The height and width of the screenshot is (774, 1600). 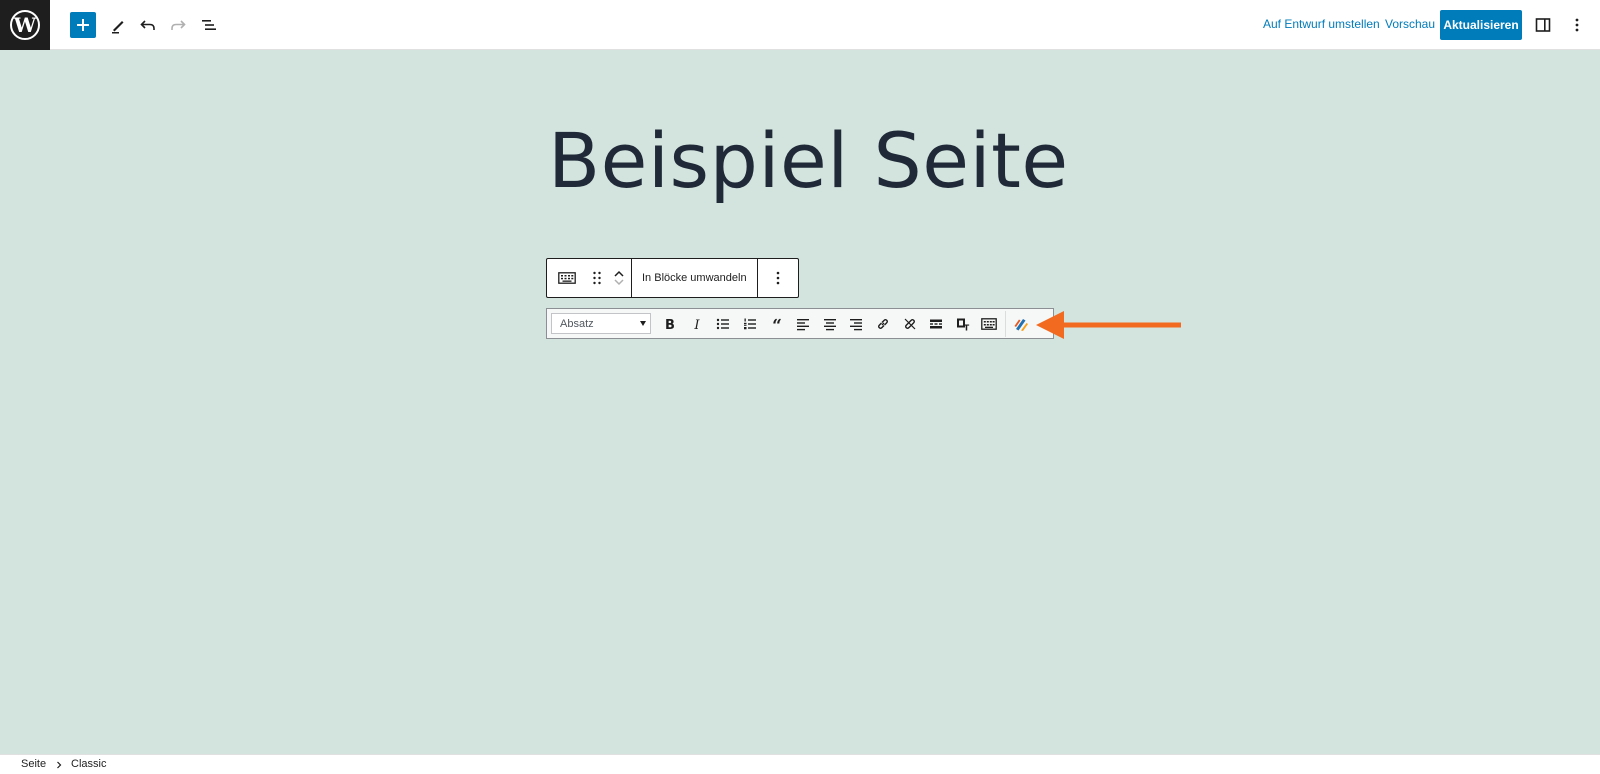 I want to click on convert-group: In Blöcke umwandeln, so click(x=695, y=278).